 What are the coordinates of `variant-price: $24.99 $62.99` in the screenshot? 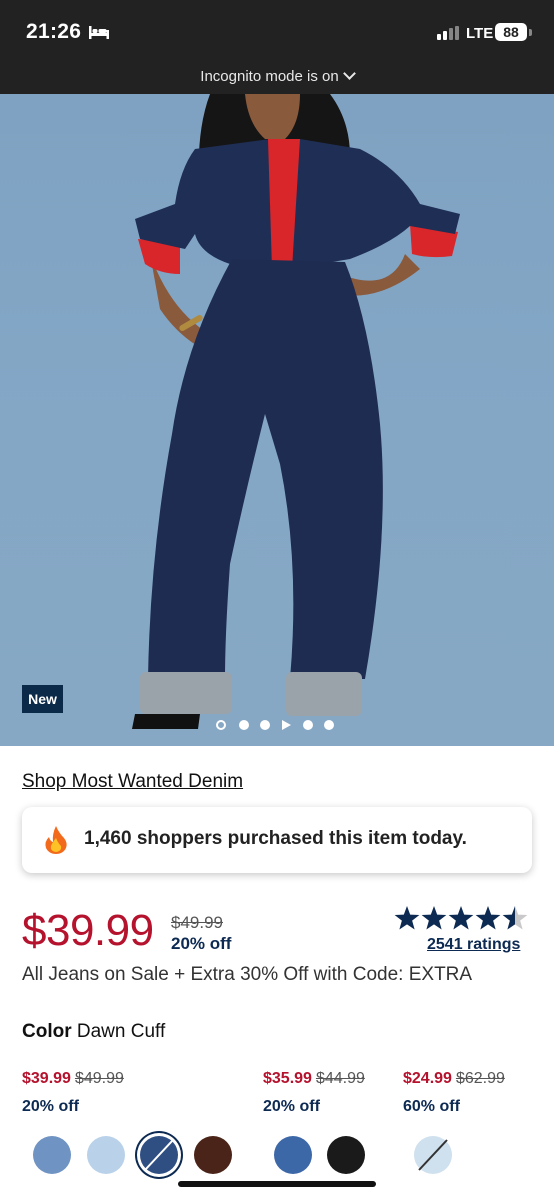 It's located at (454, 1079).